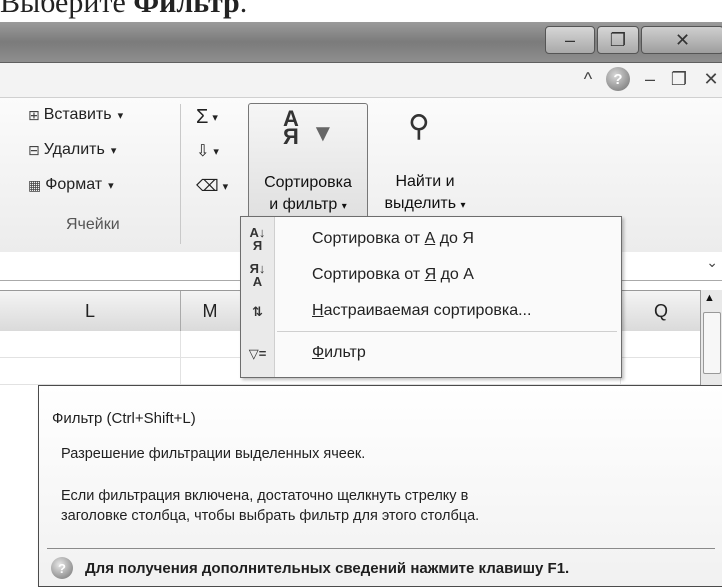  I want to click on column-header-Q: Q, so click(661, 311).